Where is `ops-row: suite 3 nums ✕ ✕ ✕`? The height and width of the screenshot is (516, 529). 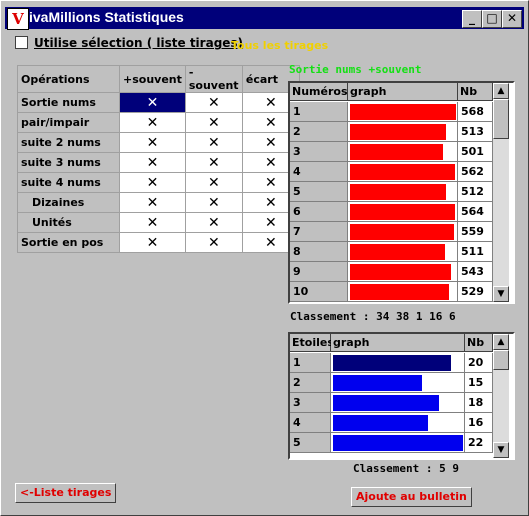
ops-row: suite 3 nums ✕ ✕ ✕ is located at coordinates (158, 162).